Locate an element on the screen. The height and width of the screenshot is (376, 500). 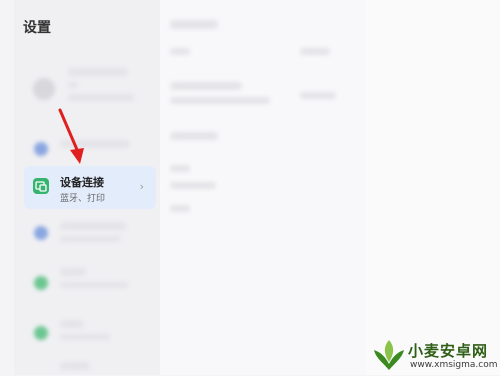
sidebar-item-label: 设备连接 is located at coordinates (82, 182).